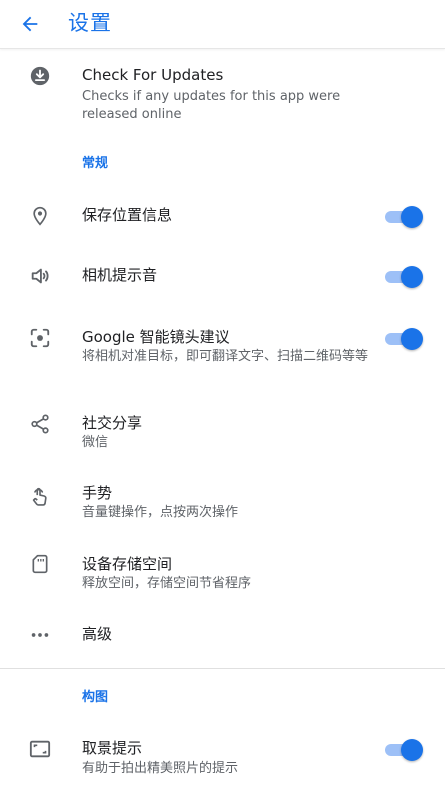  Describe the element at coordinates (127, 564) in the screenshot. I see `storage-title: 设备存储空间` at that location.